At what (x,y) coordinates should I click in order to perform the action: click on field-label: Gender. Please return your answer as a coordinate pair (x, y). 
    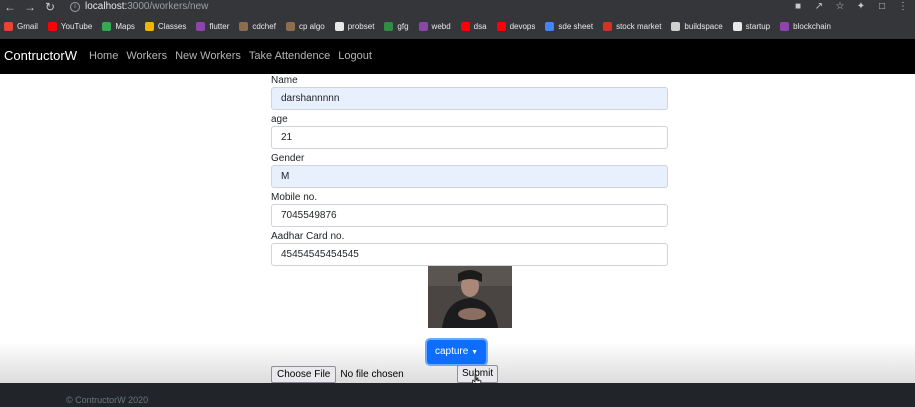
    Looking at the image, I should click on (288, 158).